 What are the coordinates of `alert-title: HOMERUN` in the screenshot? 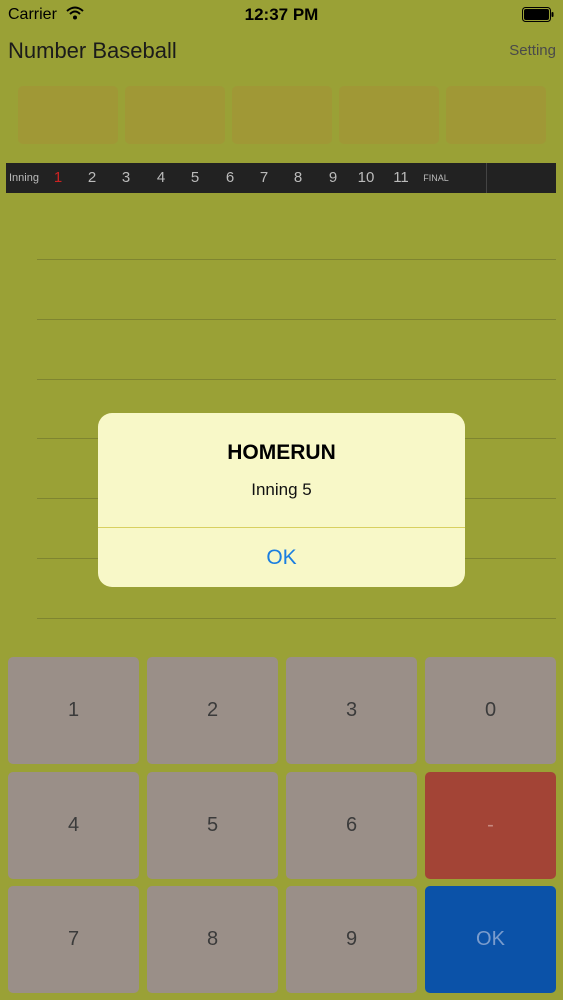 It's located at (281, 452).